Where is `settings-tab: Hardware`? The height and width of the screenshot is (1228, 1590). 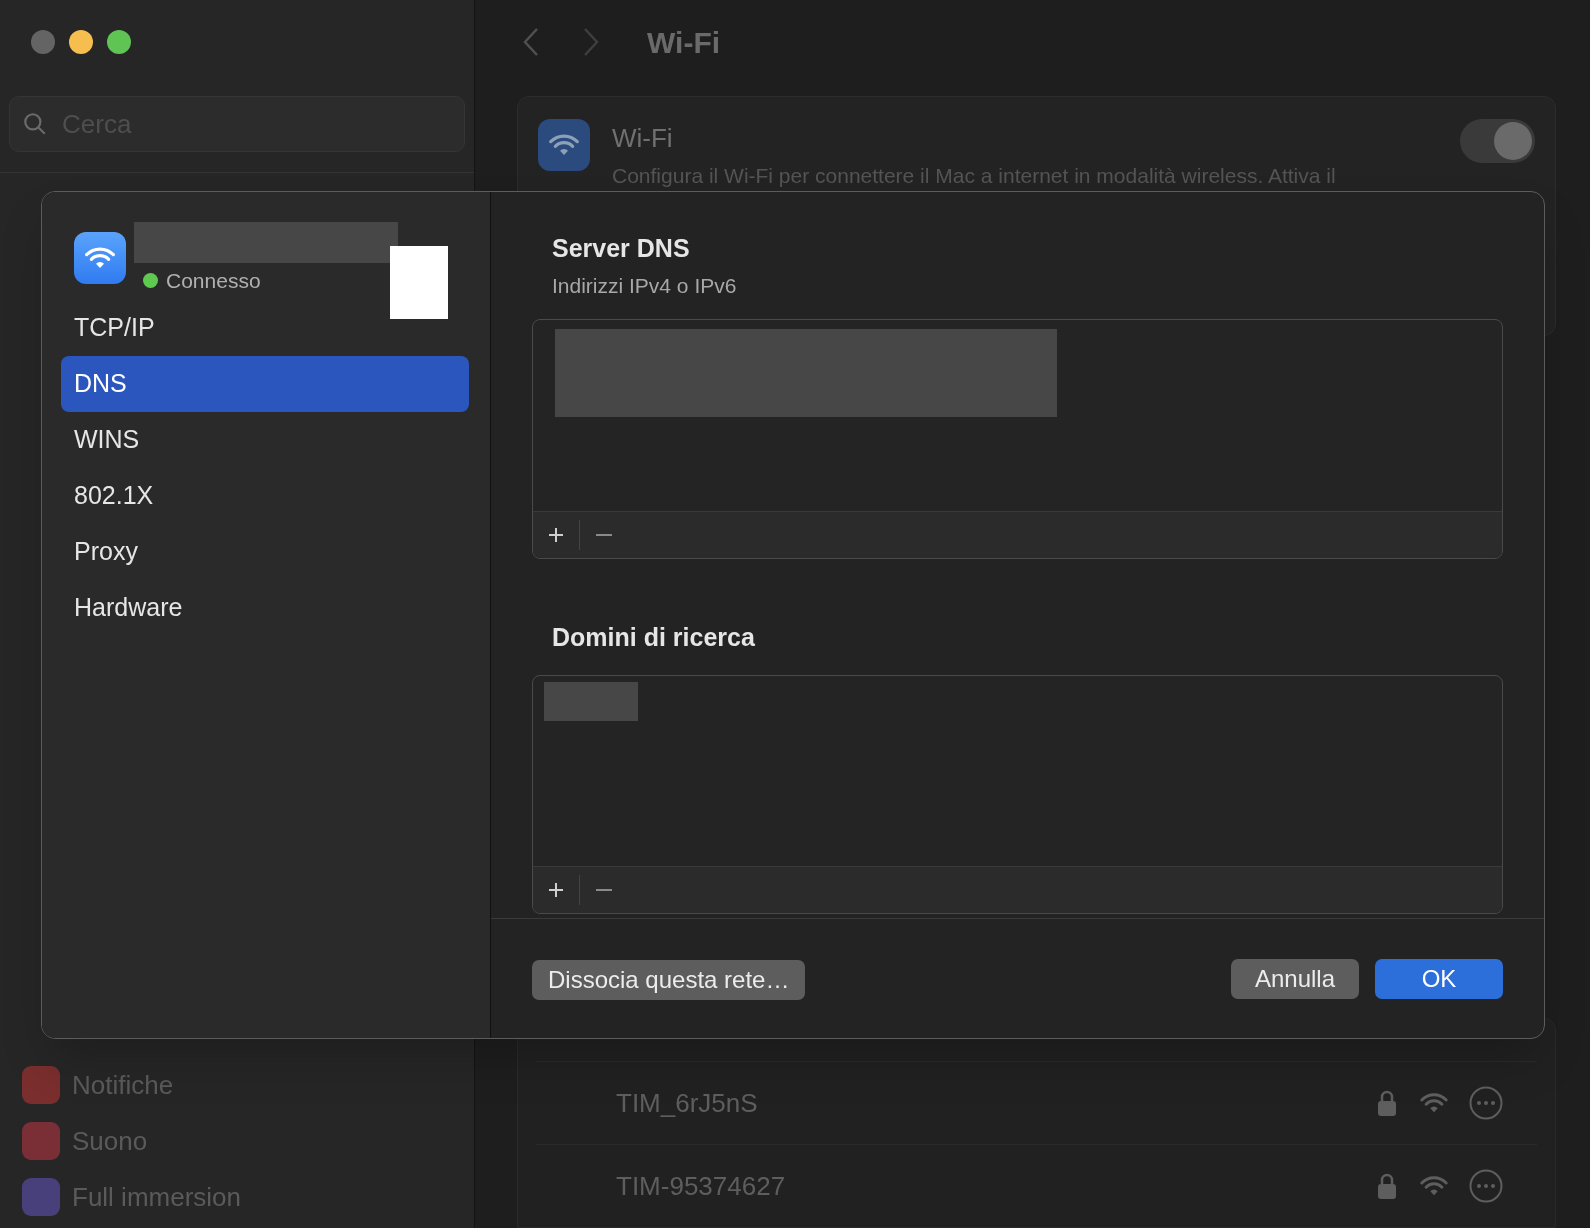
settings-tab: Hardware is located at coordinates (265, 608).